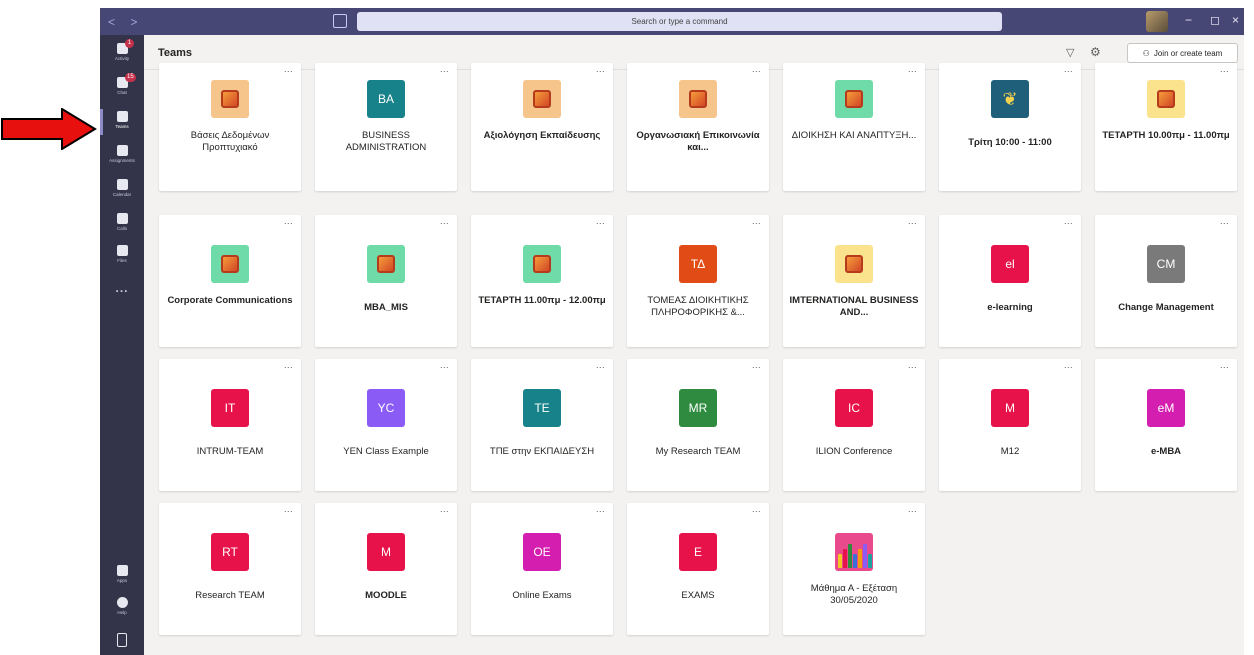 This screenshot has width=1254, height=655. I want to click on restore-button: ◻, so click(1215, 20).